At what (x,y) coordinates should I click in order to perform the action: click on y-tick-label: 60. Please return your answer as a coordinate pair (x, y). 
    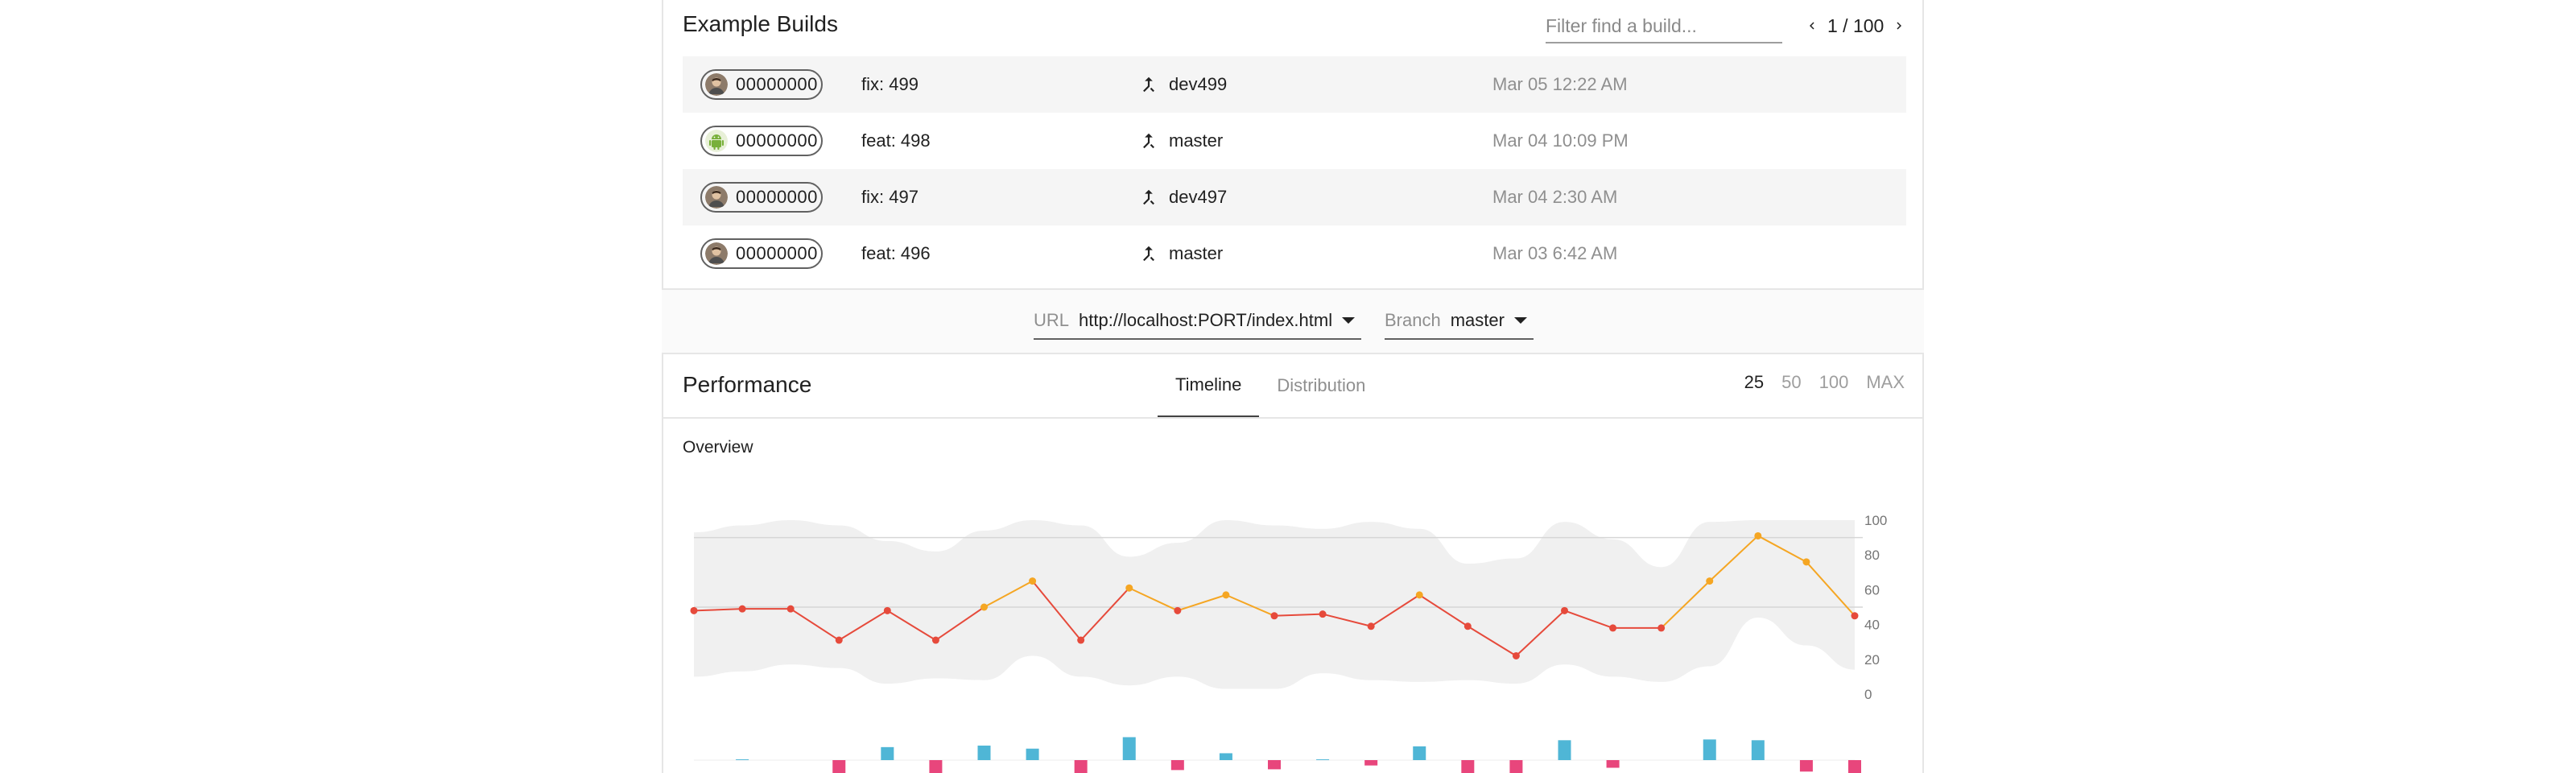
    Looking at the image, I should click on (1872, 589).